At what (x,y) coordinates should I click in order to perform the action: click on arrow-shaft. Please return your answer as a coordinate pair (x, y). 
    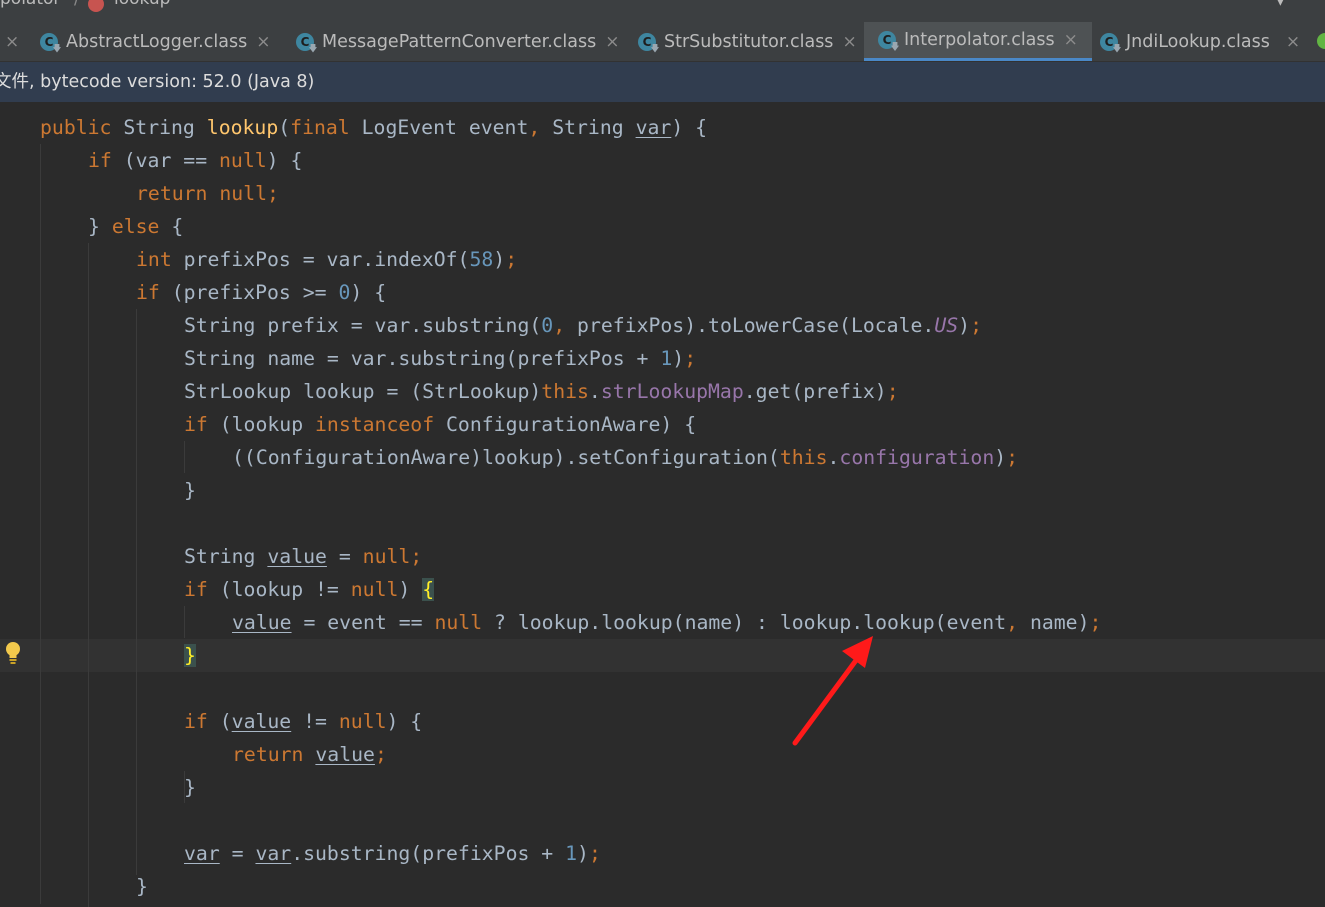
    Looking at the image, I should click on (826, 701).